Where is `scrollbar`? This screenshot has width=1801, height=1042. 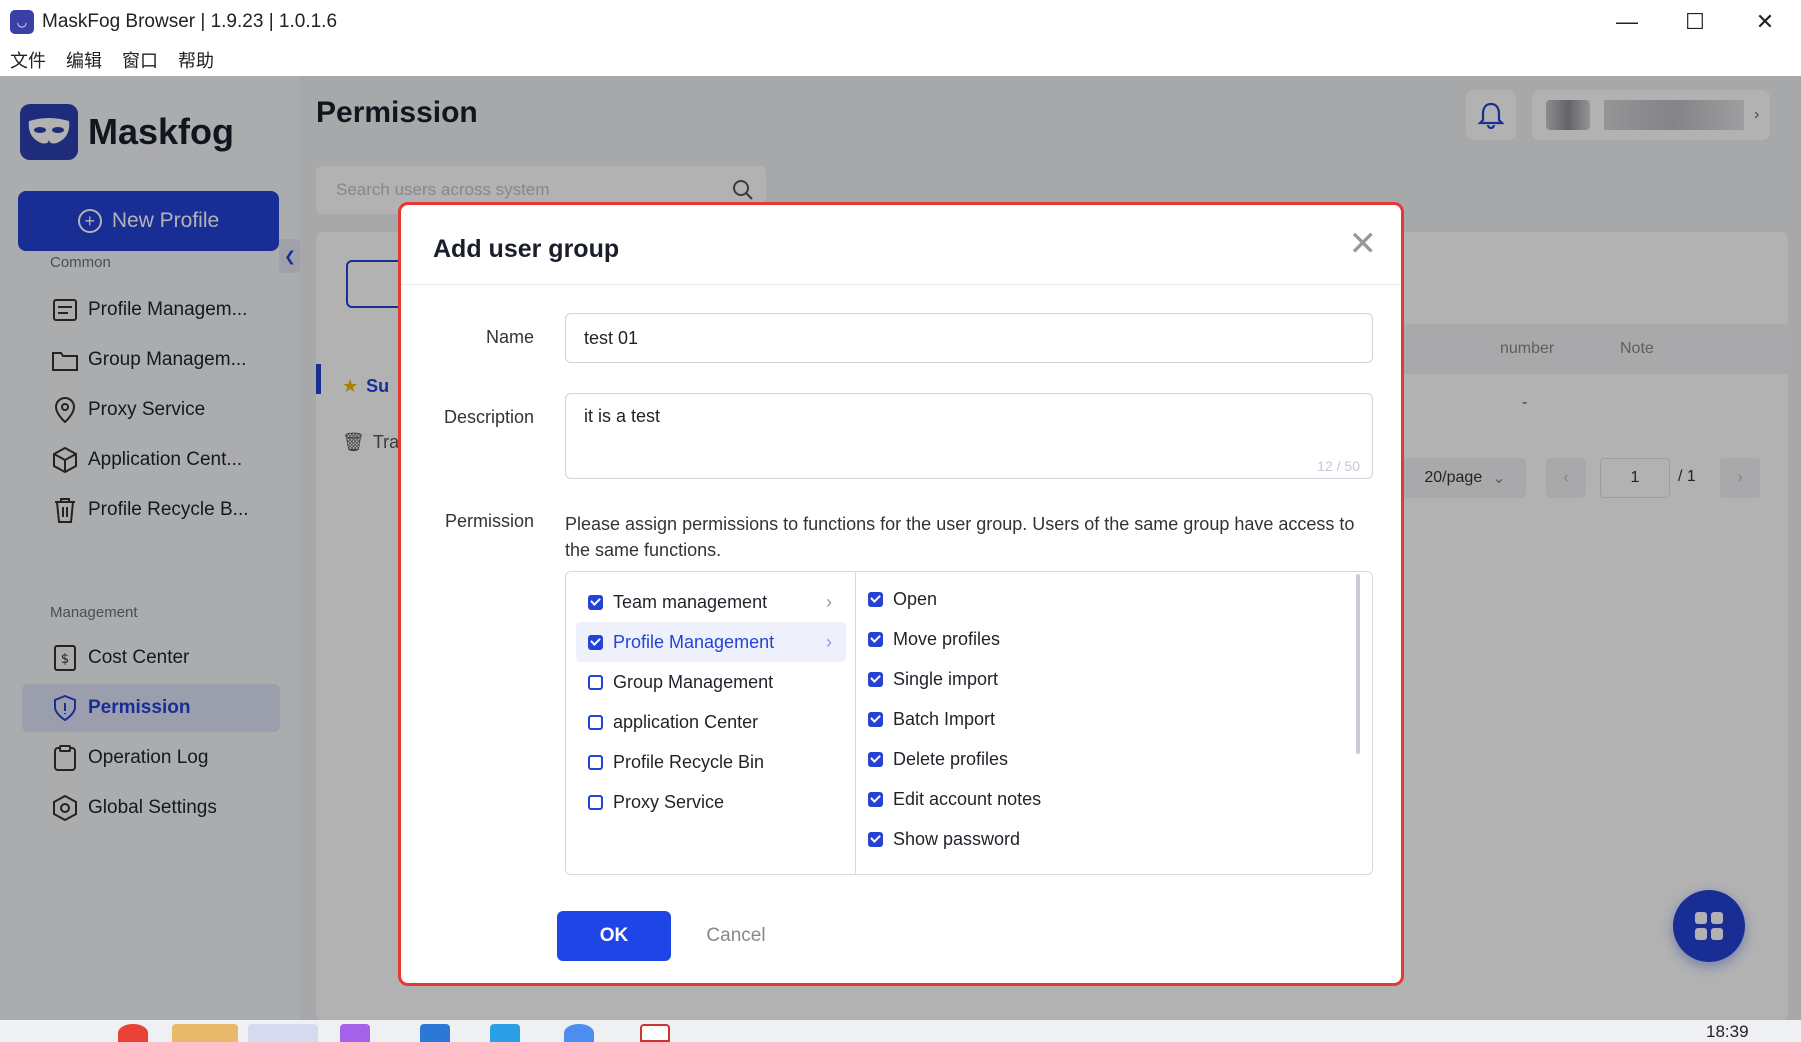 scrollbar is located at coordinates (1358, 664).